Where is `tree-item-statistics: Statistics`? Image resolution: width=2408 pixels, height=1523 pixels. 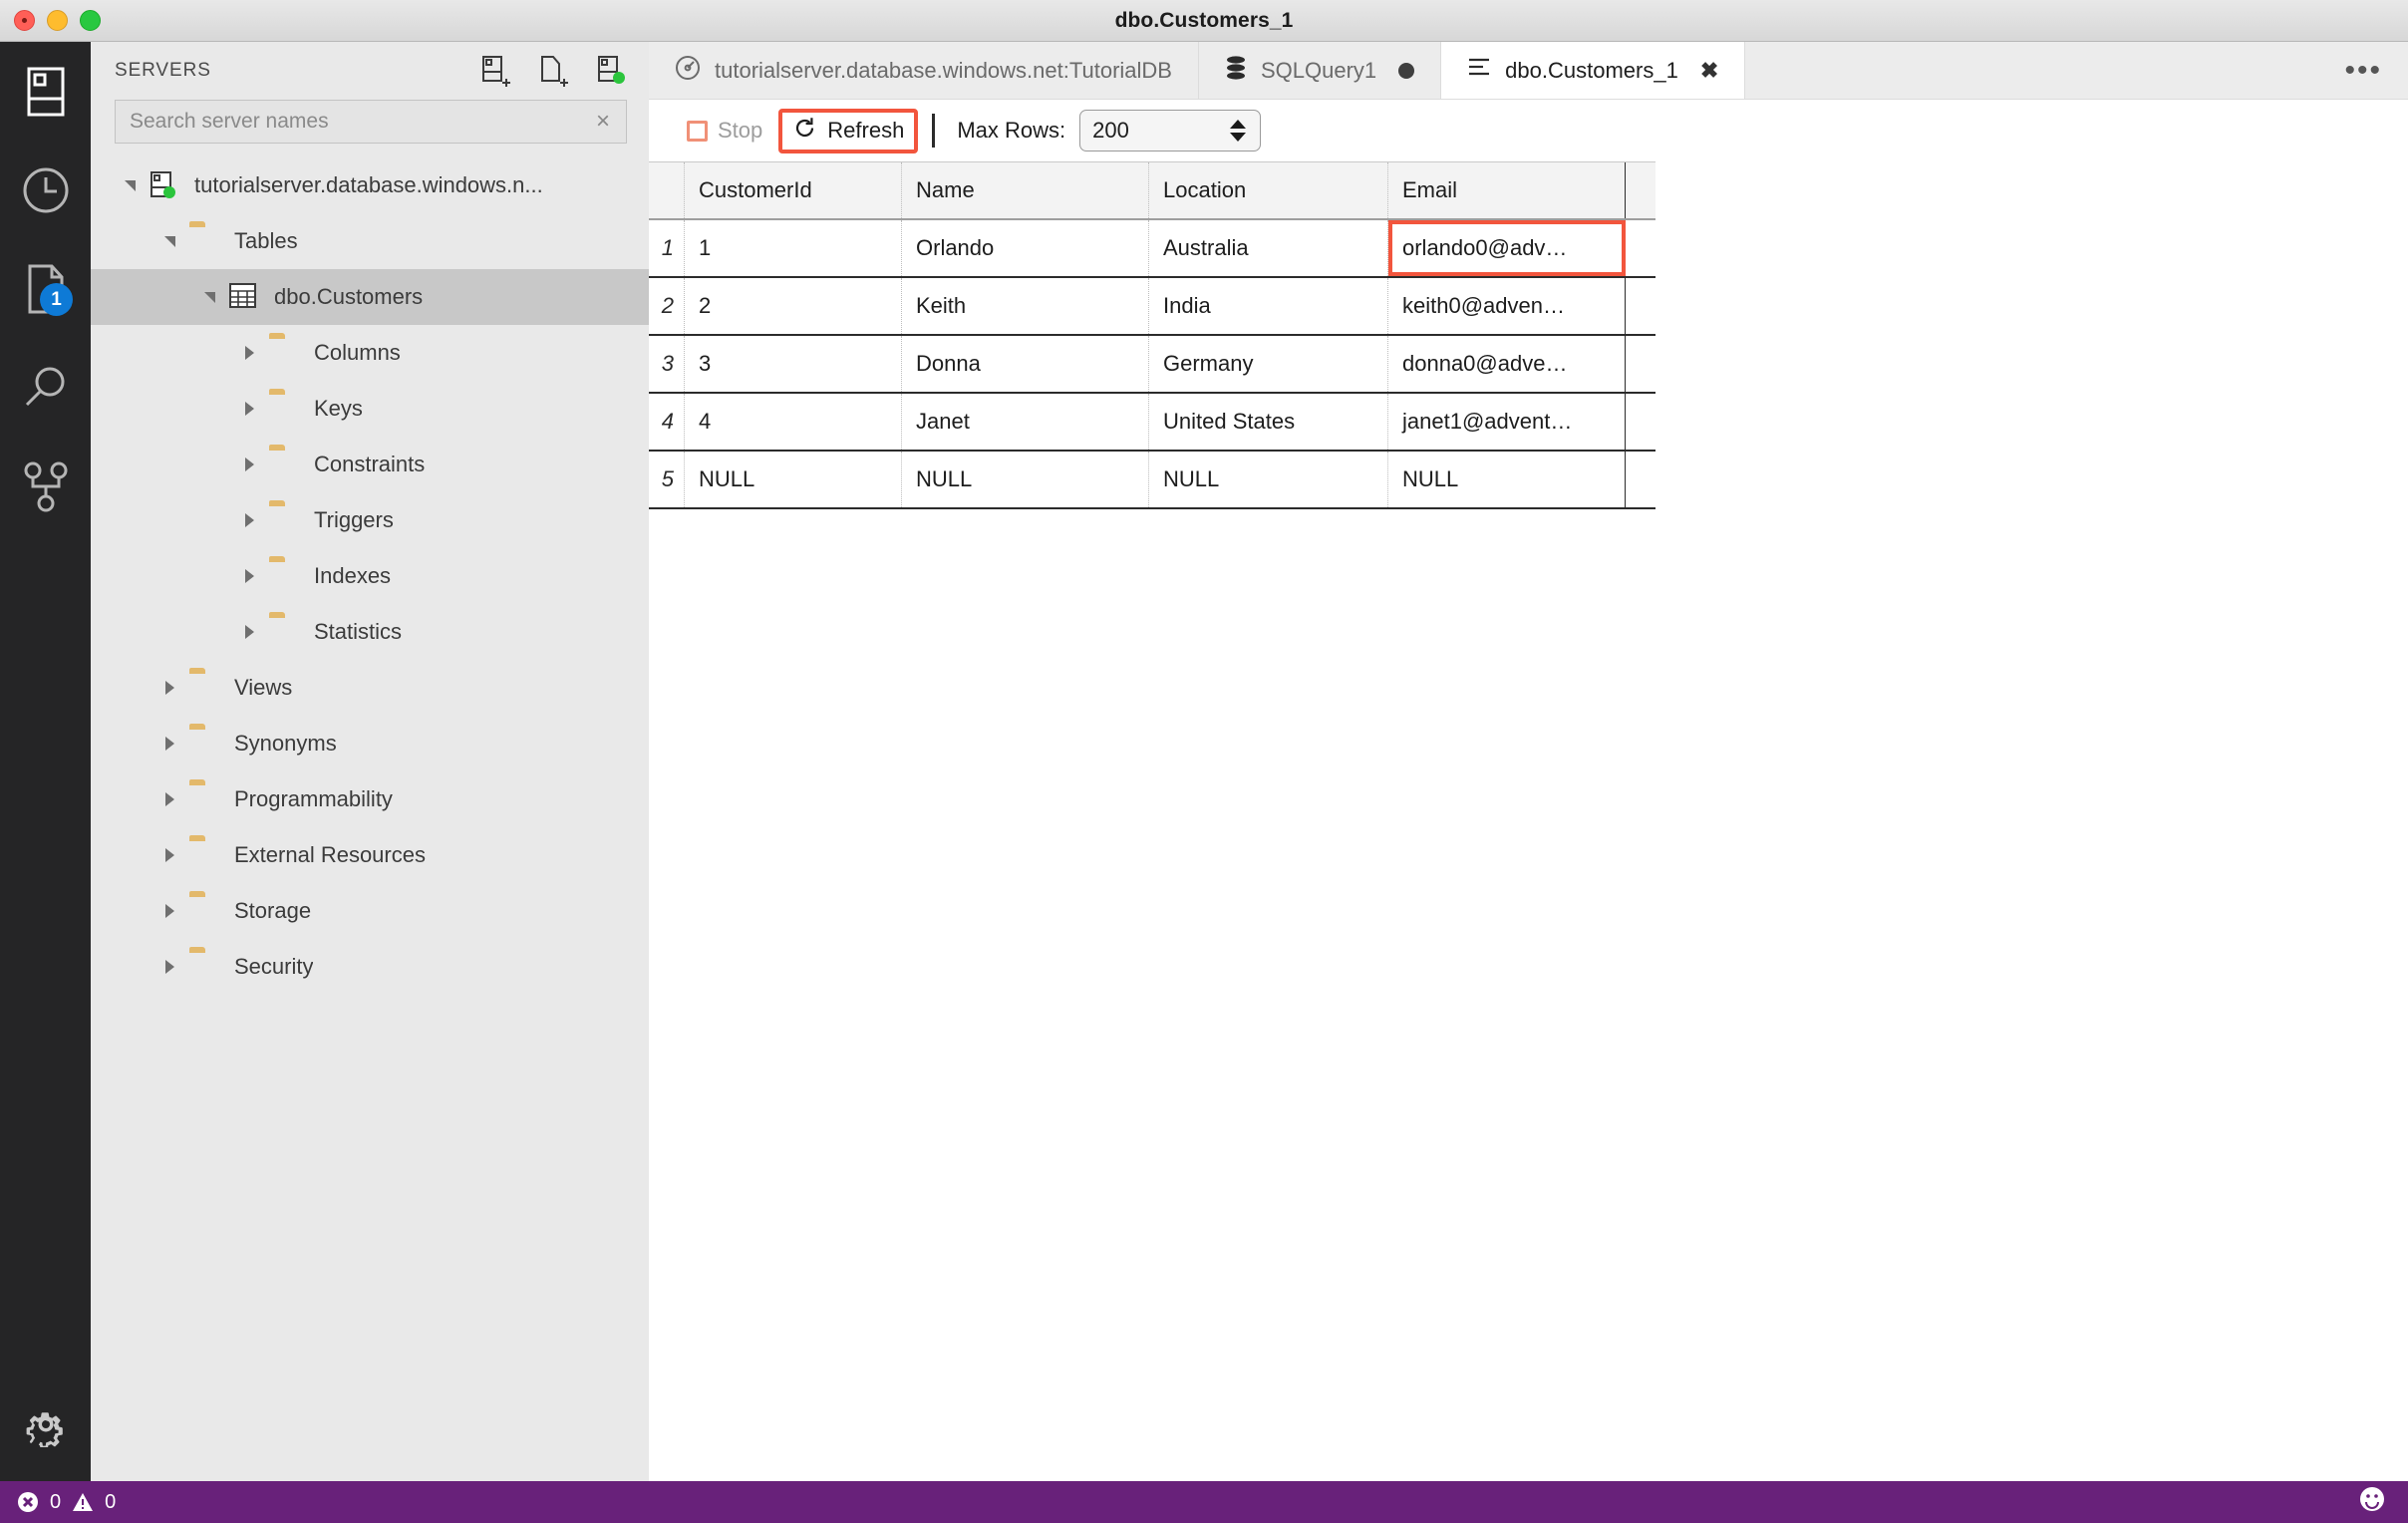
tree-item-statistics: Statistics is located at coordinates (370, 632).